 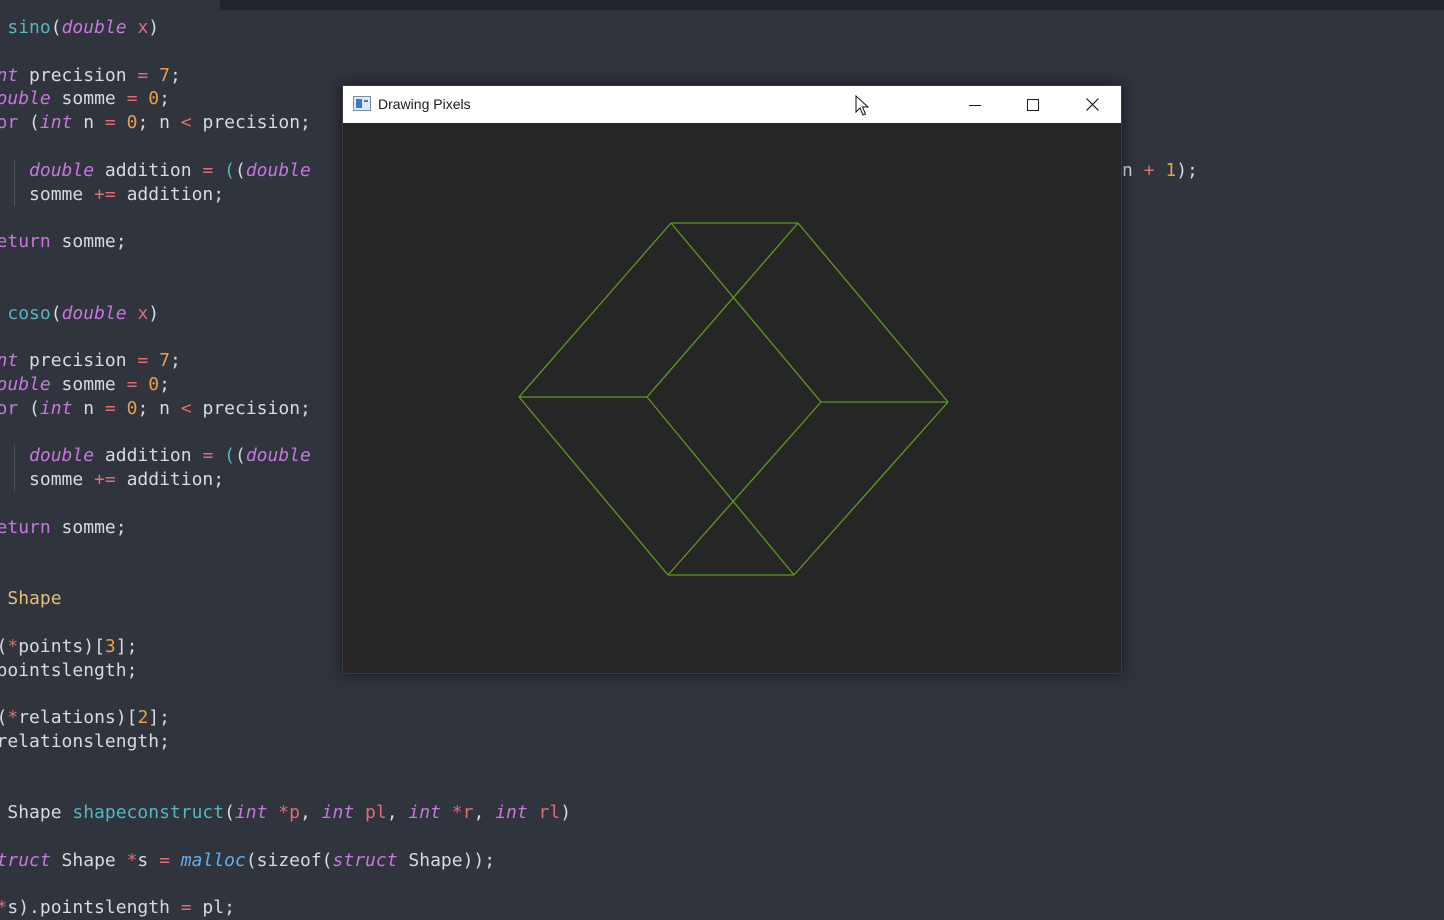 I want to click on editor-tab-bar, so click(x=722, y=5).